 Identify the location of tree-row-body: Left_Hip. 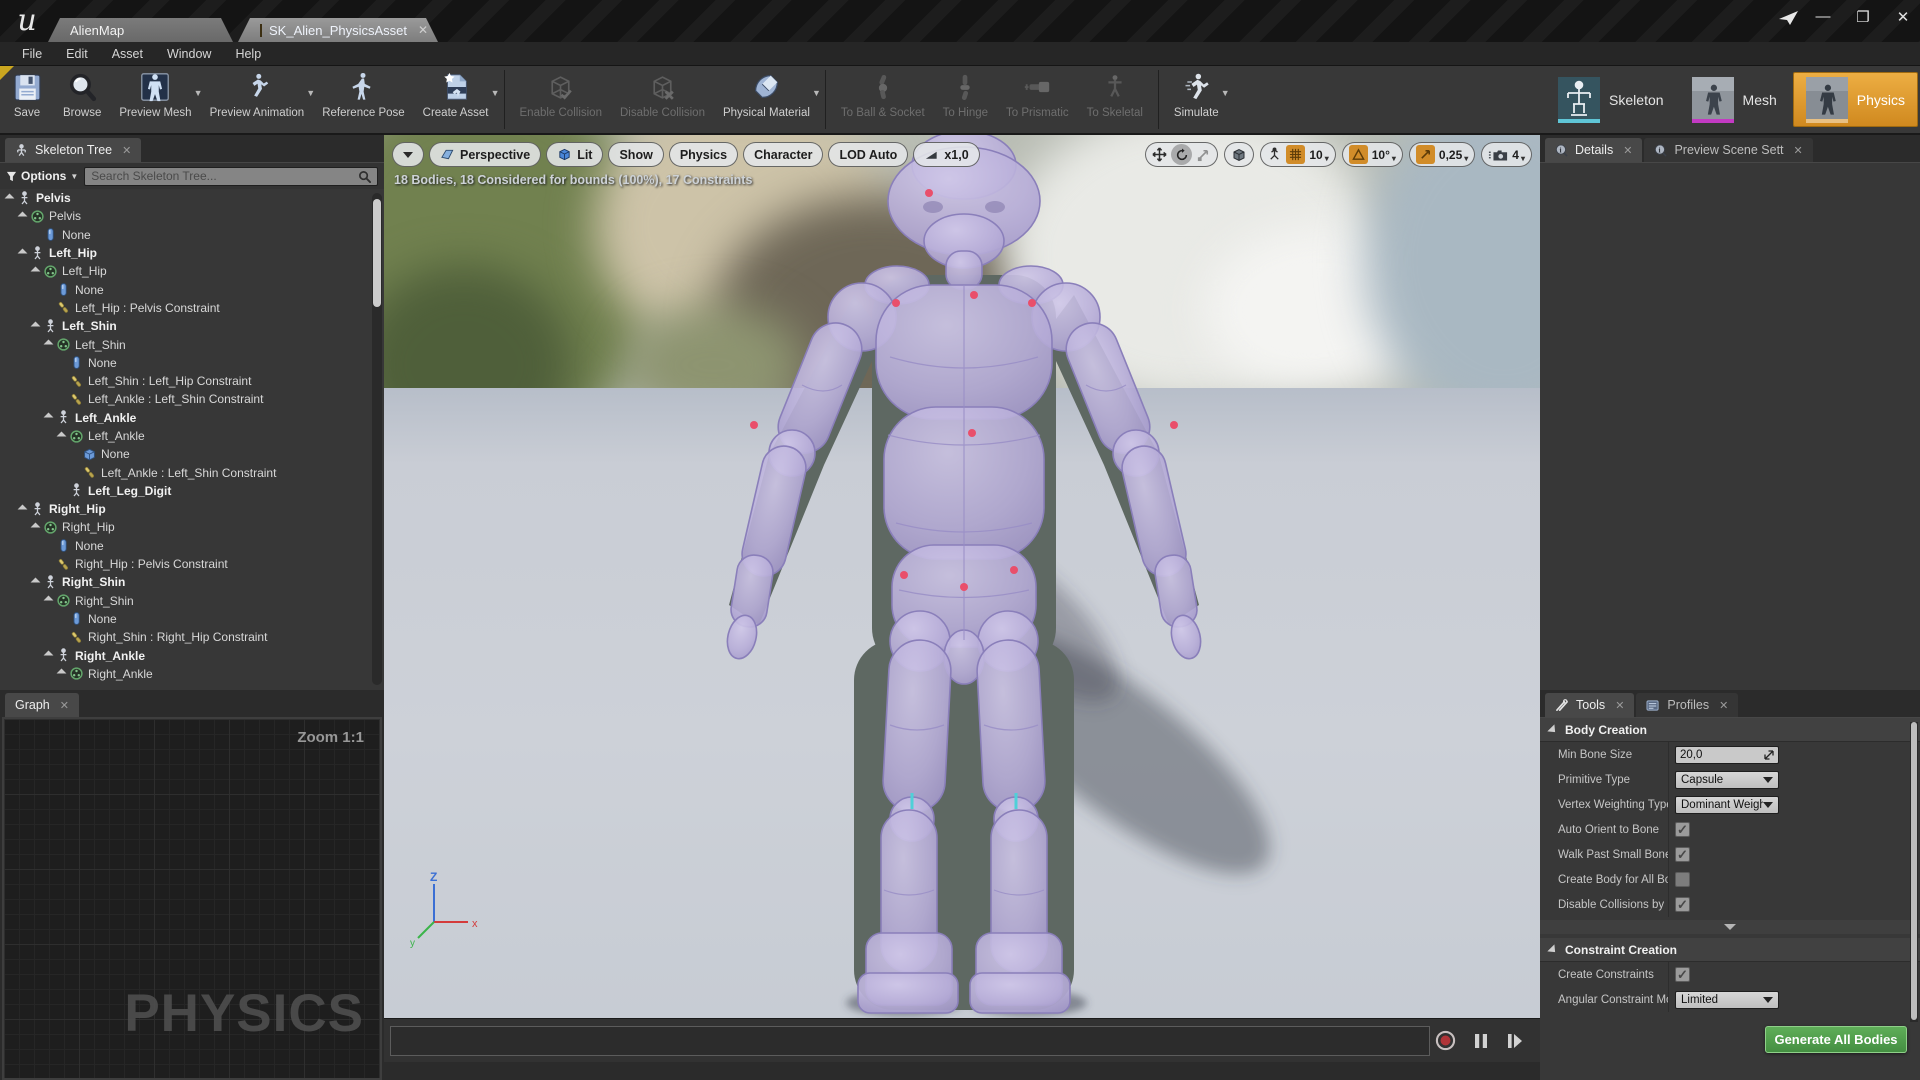
(192, 271).